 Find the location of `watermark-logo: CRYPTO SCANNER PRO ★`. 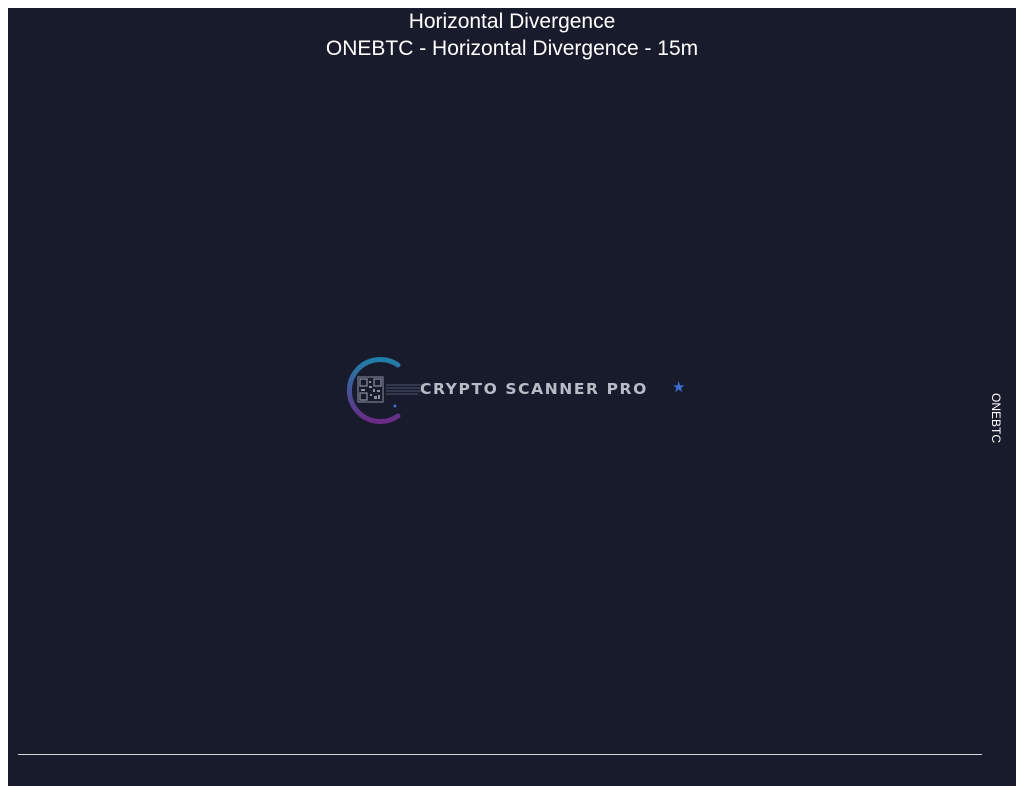

watermark-logo: CRYPTO SCANNER PRO ★ is located at coordinates (512, 390).